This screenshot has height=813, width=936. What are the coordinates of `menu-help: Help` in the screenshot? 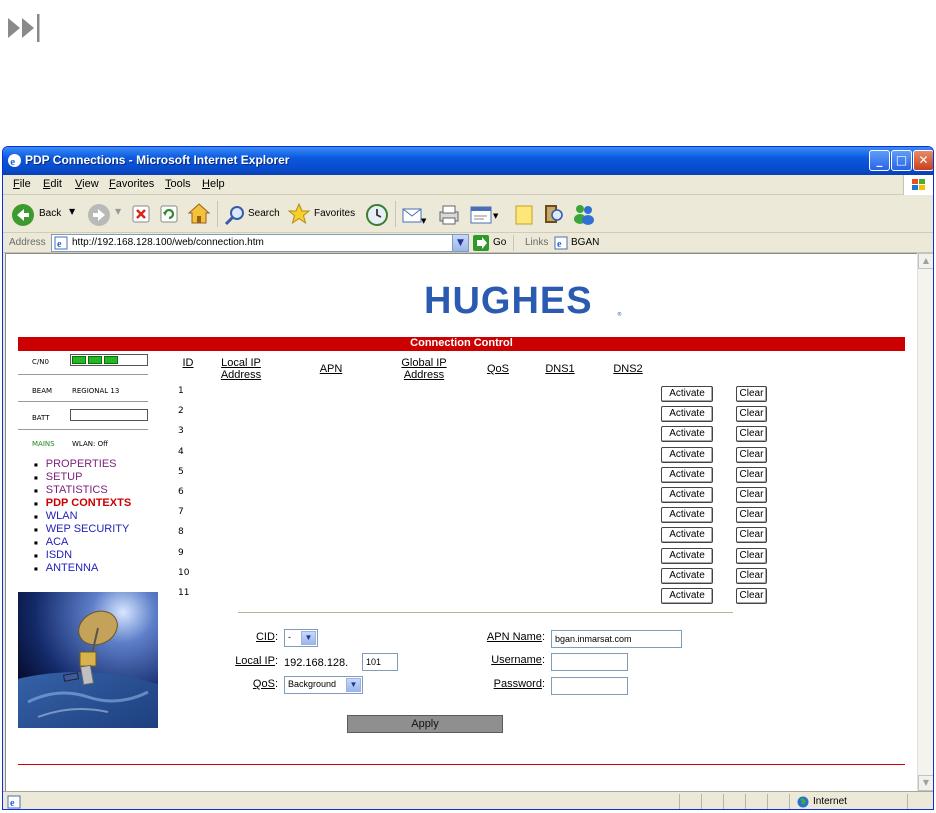 It's located at (213, 184).